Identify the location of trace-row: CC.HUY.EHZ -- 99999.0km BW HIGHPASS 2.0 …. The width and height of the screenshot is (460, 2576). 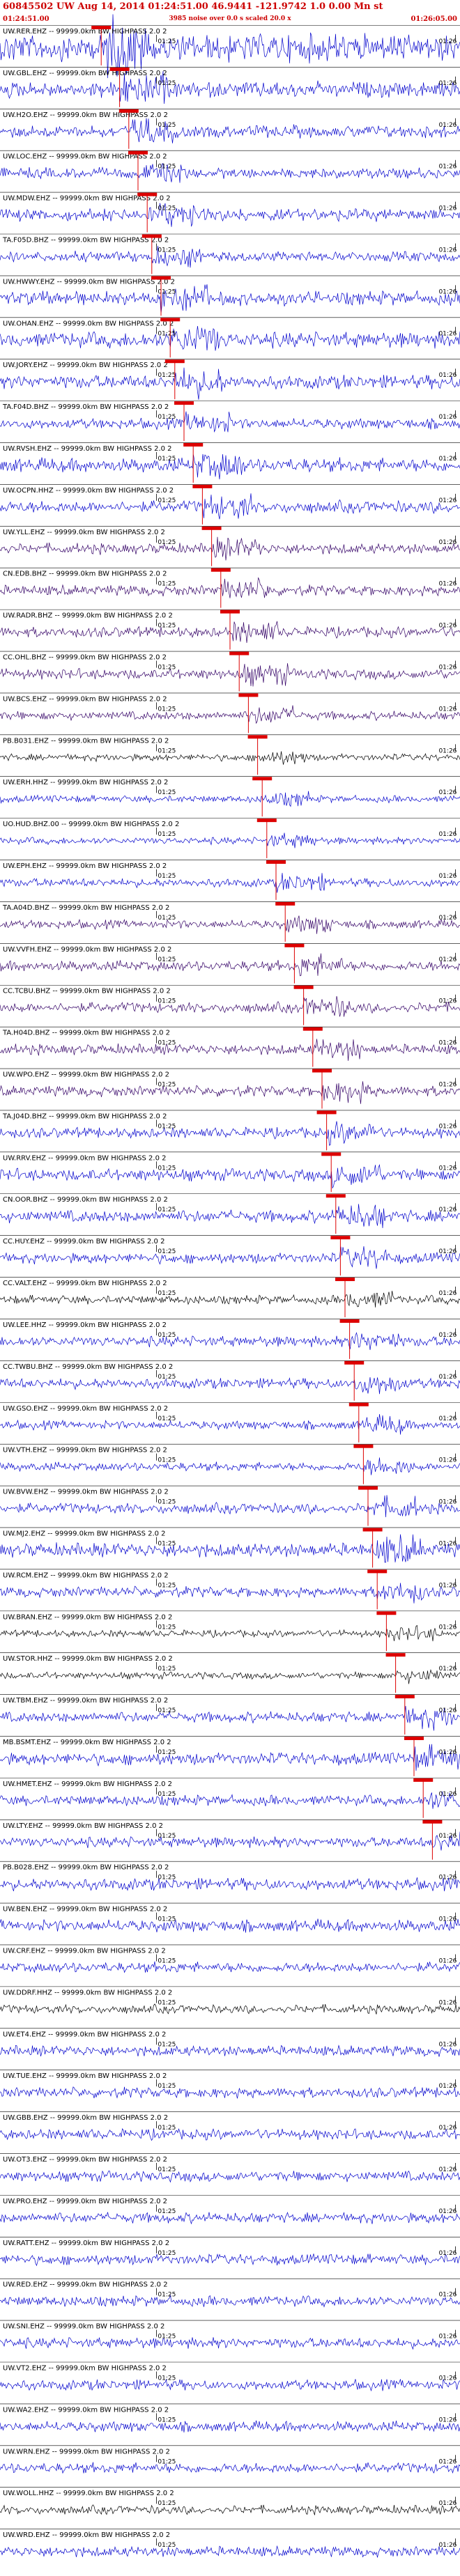
(230, 1255).